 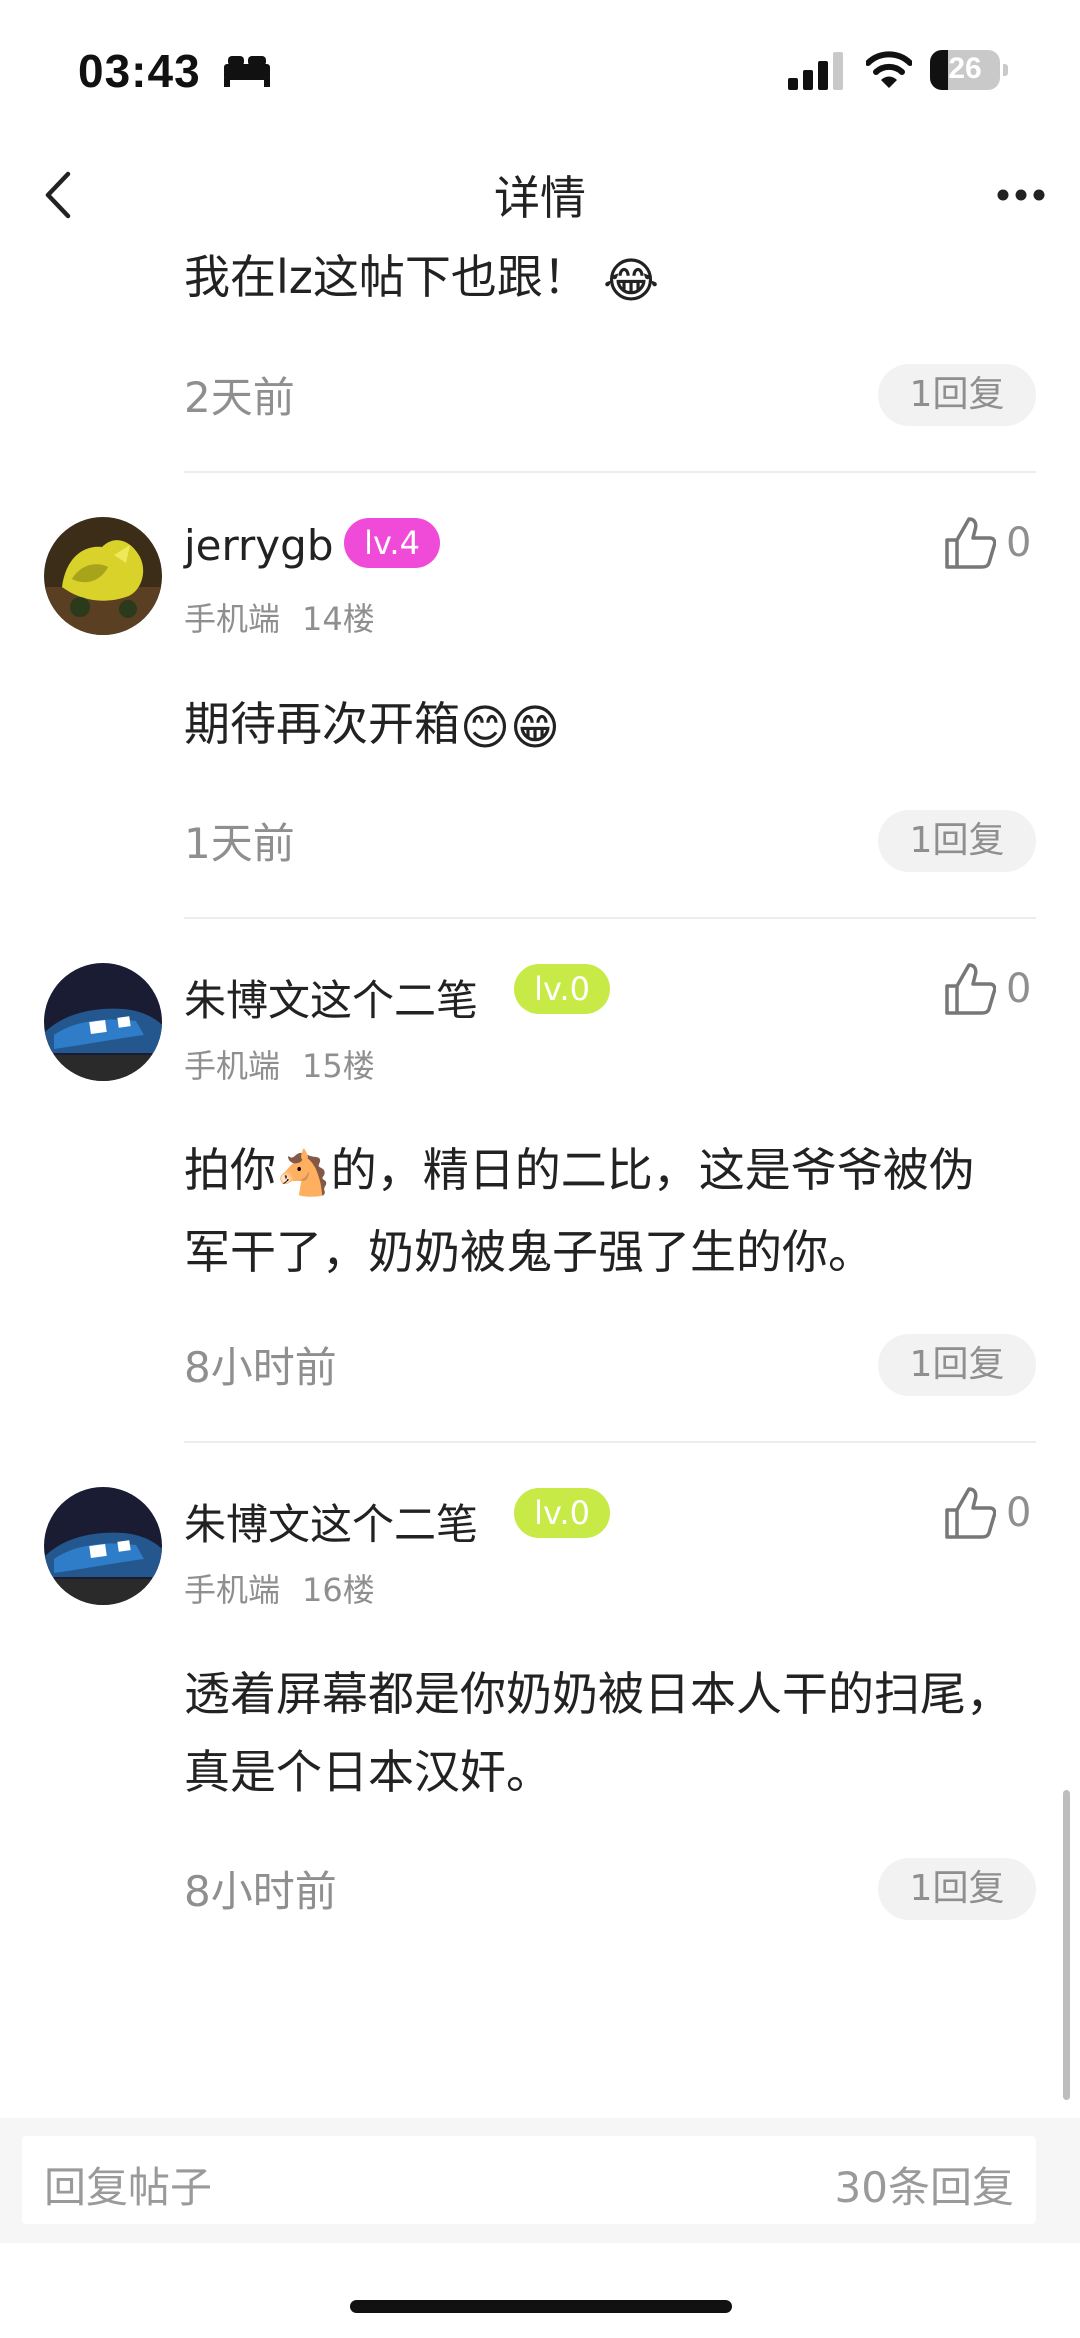 I want to click on status-bar: 03:43 26, so click(x=540, y=70).